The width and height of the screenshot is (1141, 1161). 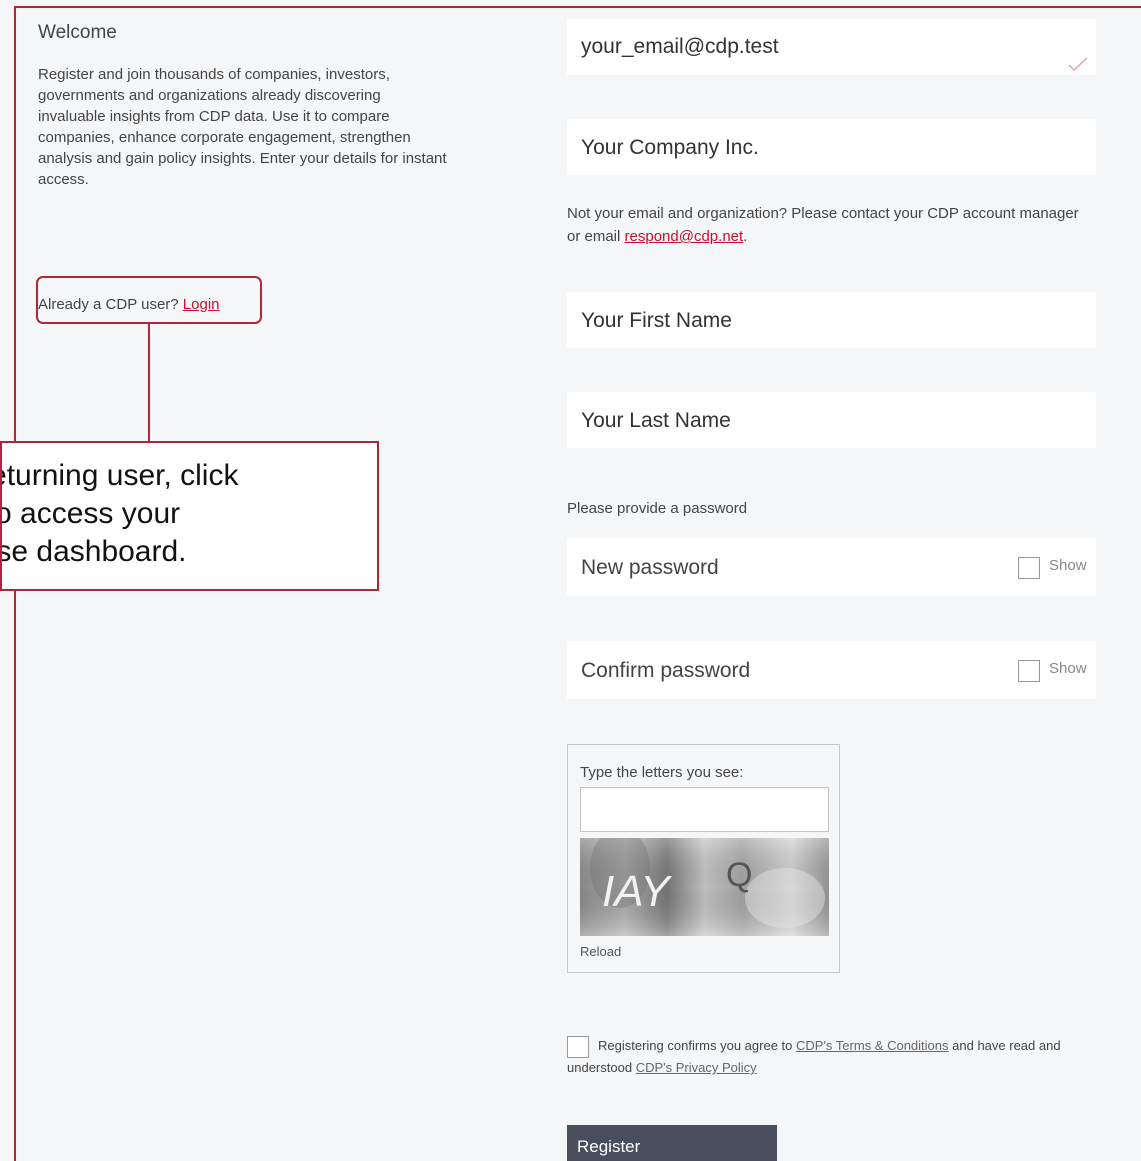 I want to click on contact-note-end: ., so click(x=745, y=236).